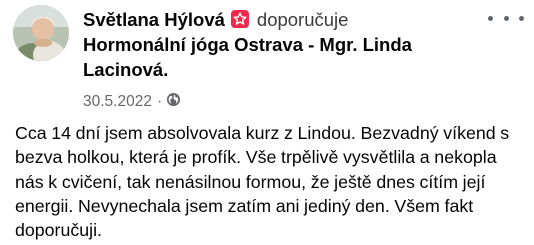 The height and width of the screenshot is (245, 534). Describe the element at coordinates (117, 102) in the screenshot. I see `post-date: 30.5.2022` at that location.